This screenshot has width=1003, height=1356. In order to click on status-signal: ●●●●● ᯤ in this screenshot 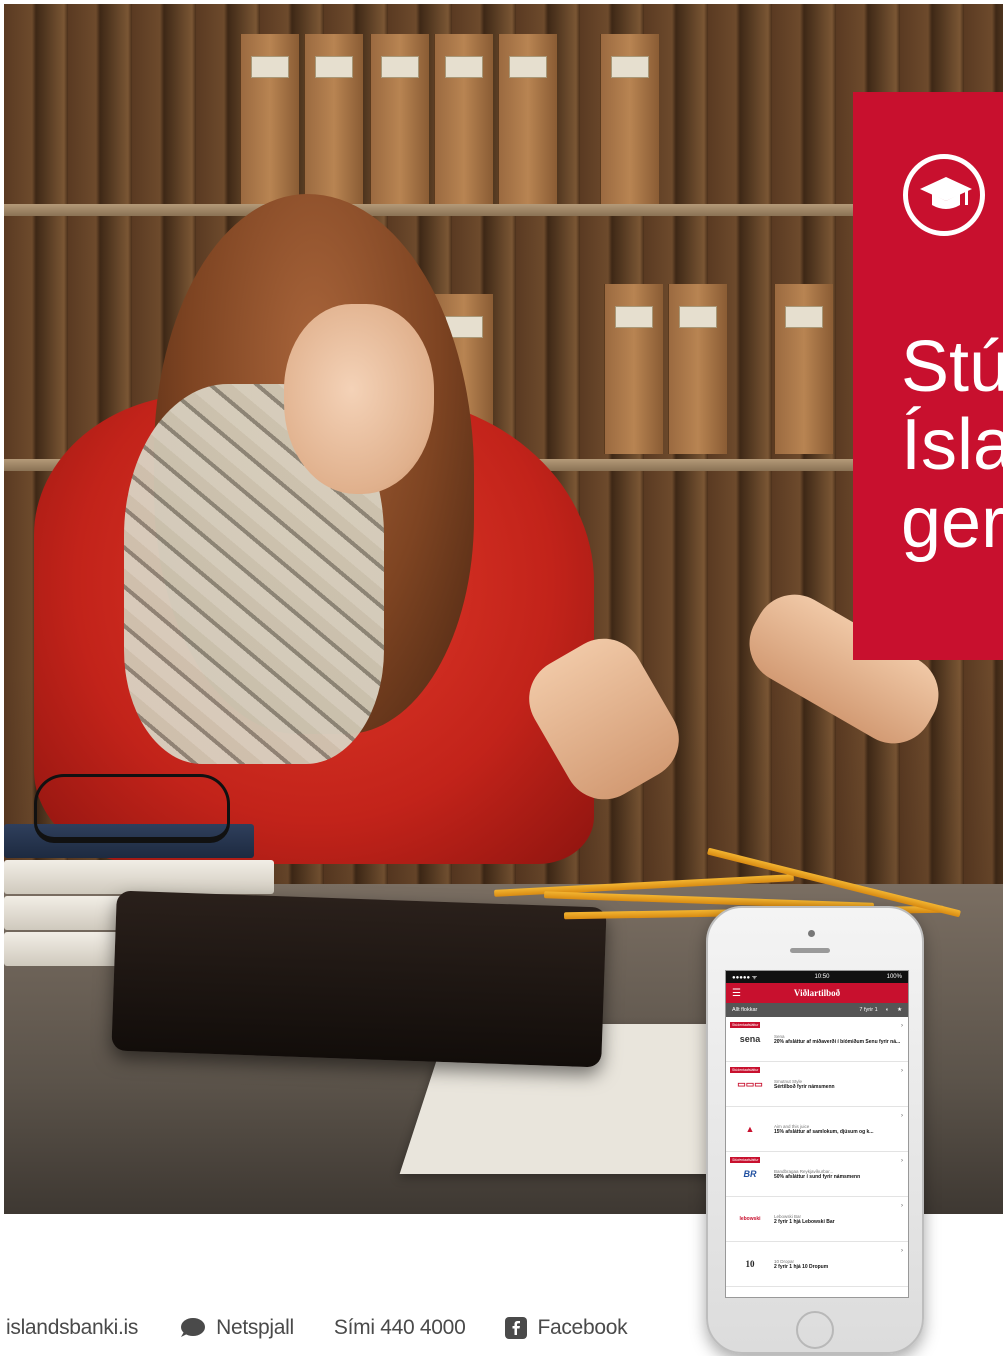, I will do `click(745, 978)`.